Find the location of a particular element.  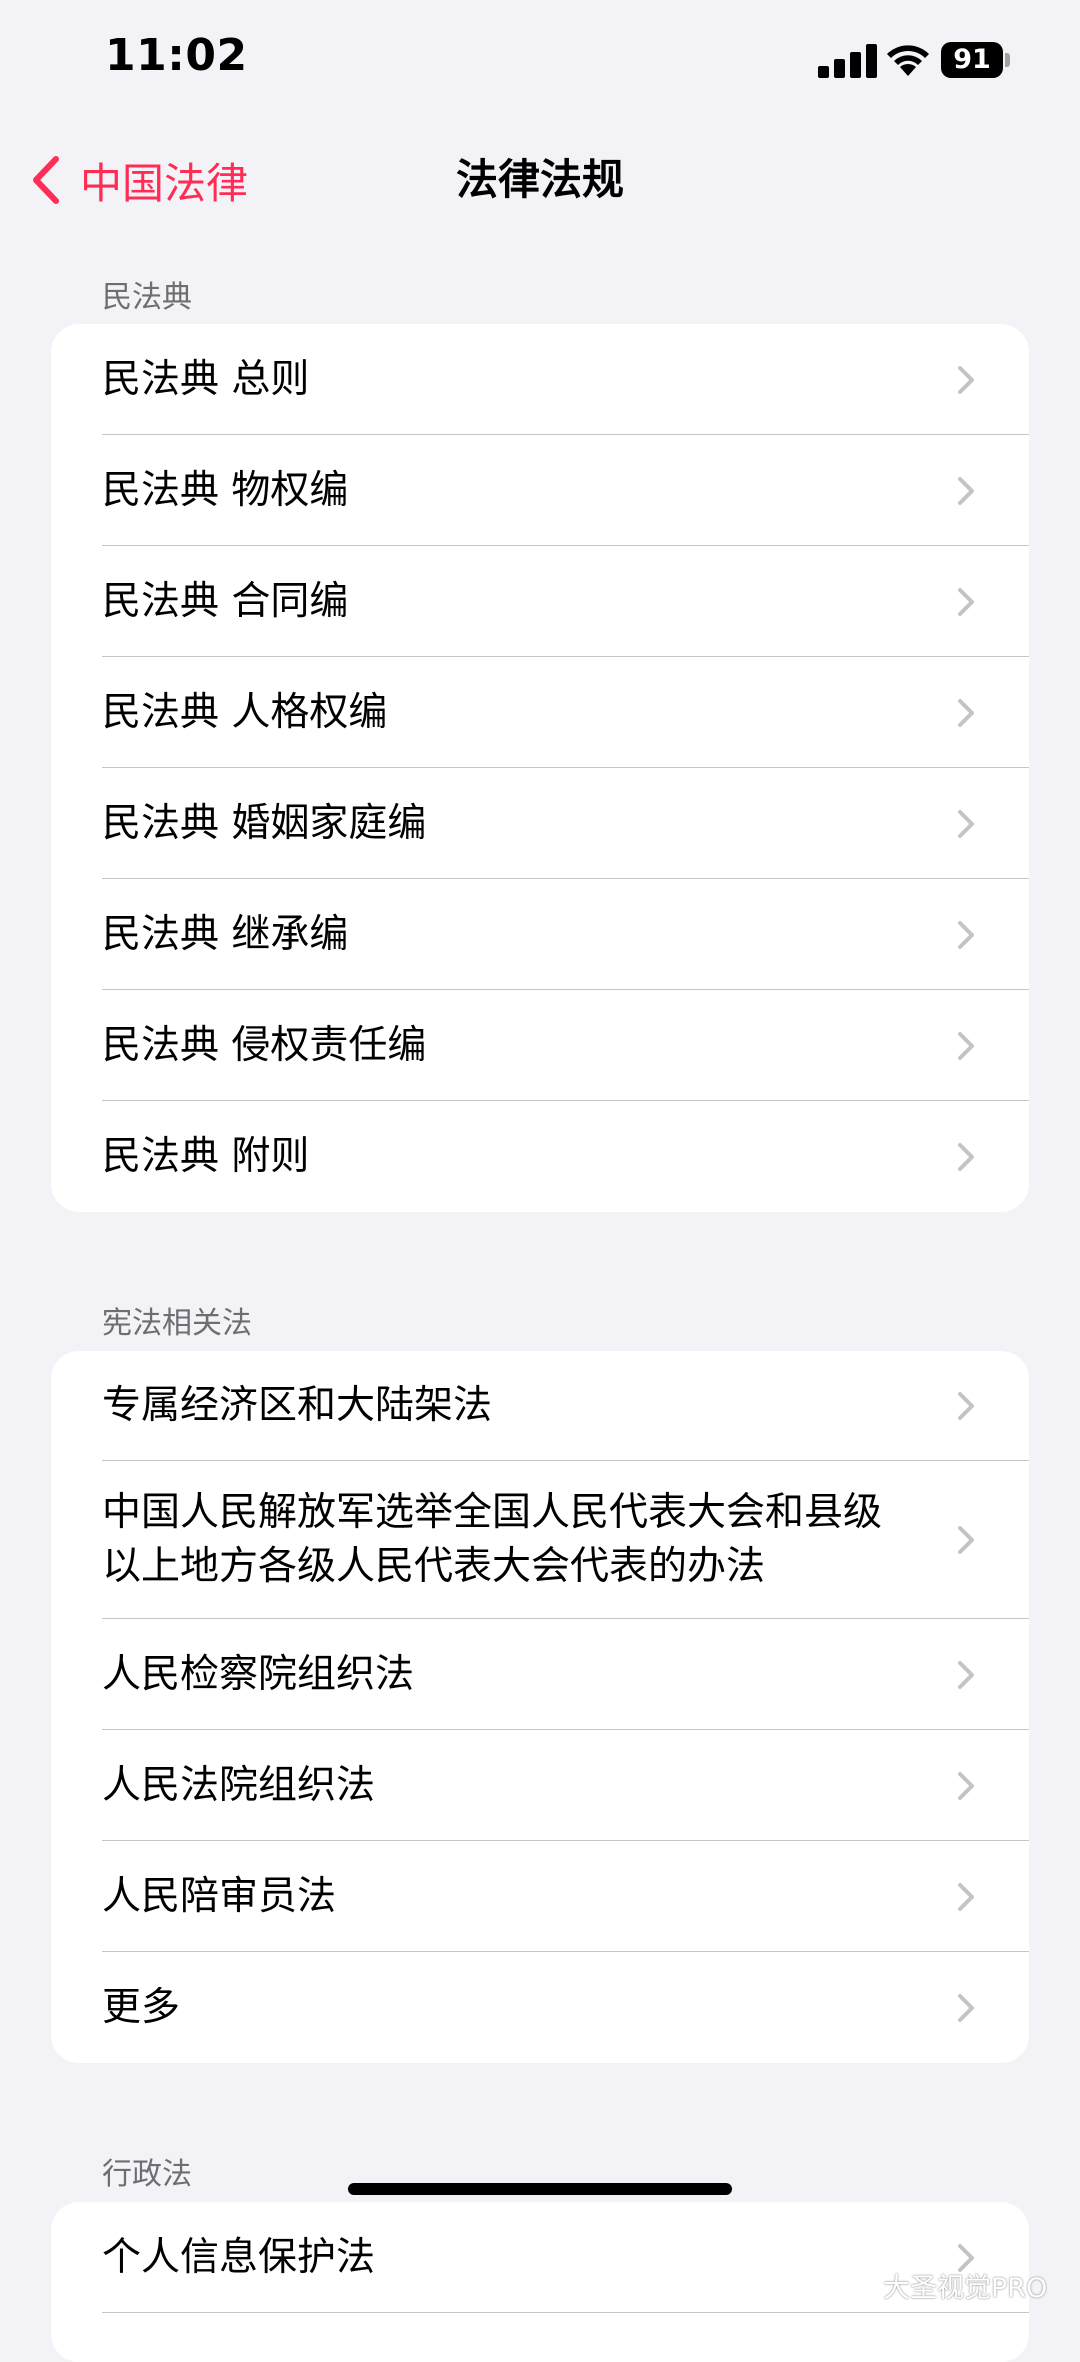

battery-icon: 91 is located at coordinates (976, 60).